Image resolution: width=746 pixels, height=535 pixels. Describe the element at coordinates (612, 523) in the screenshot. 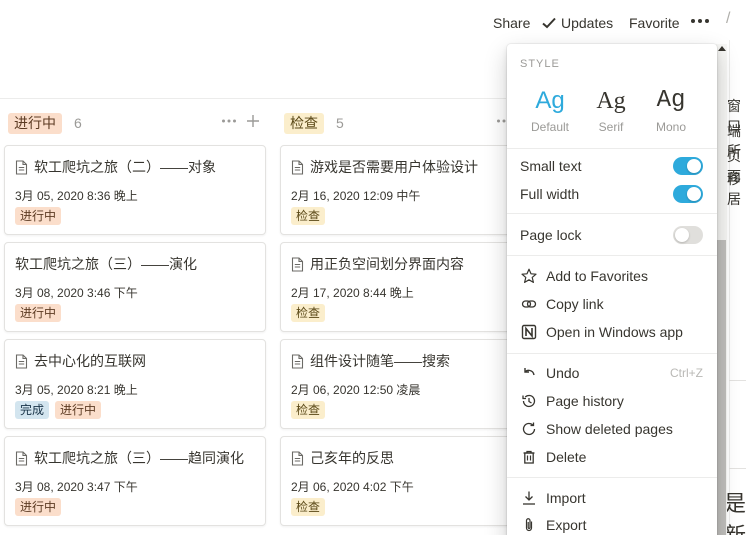

I see `export-item: Export` at that location.